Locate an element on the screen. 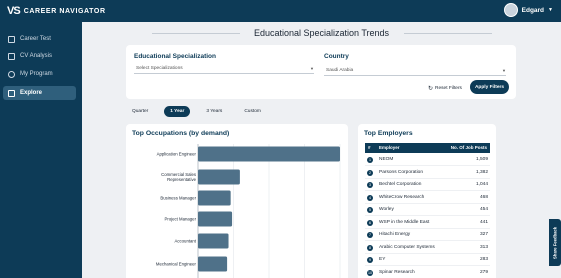 The height and width of the screenshot is (278, 561). sidebar-item-my-program: My Program is located at coordinates (39, 74).